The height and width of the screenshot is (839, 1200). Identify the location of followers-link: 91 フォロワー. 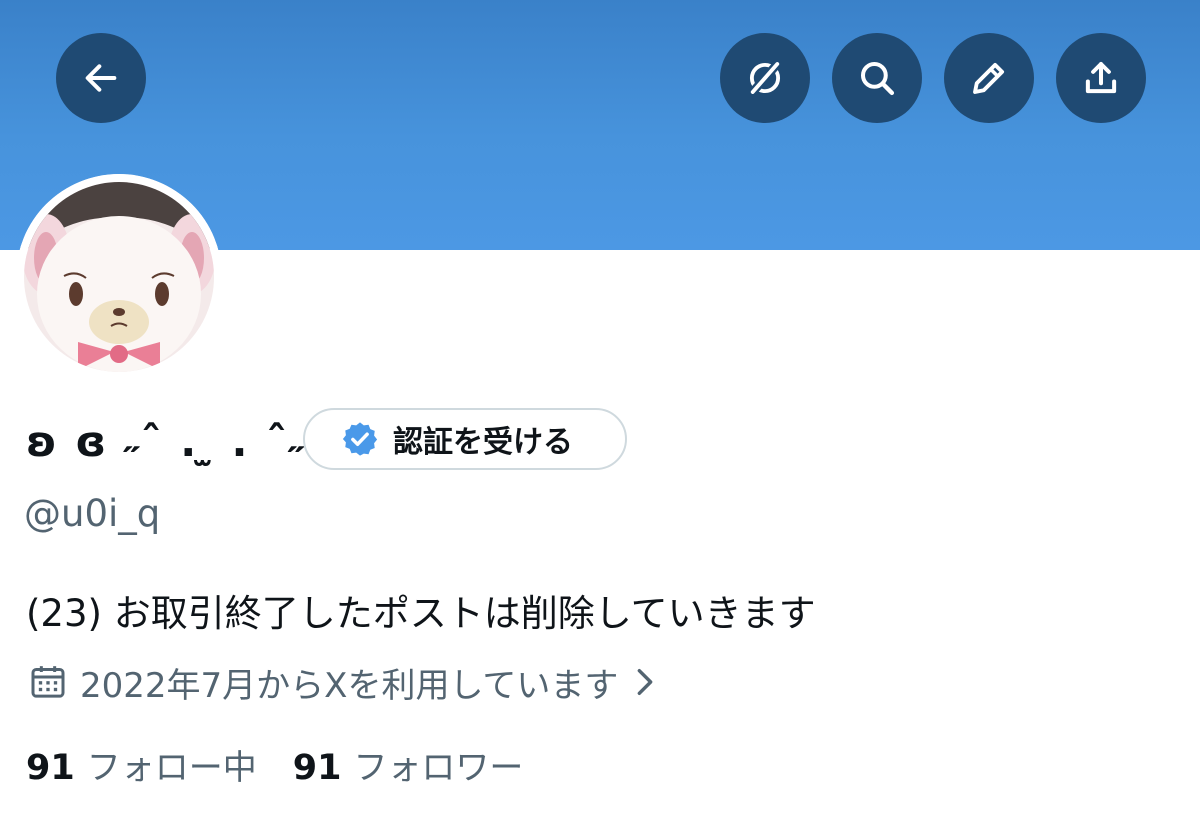
(408, 764).